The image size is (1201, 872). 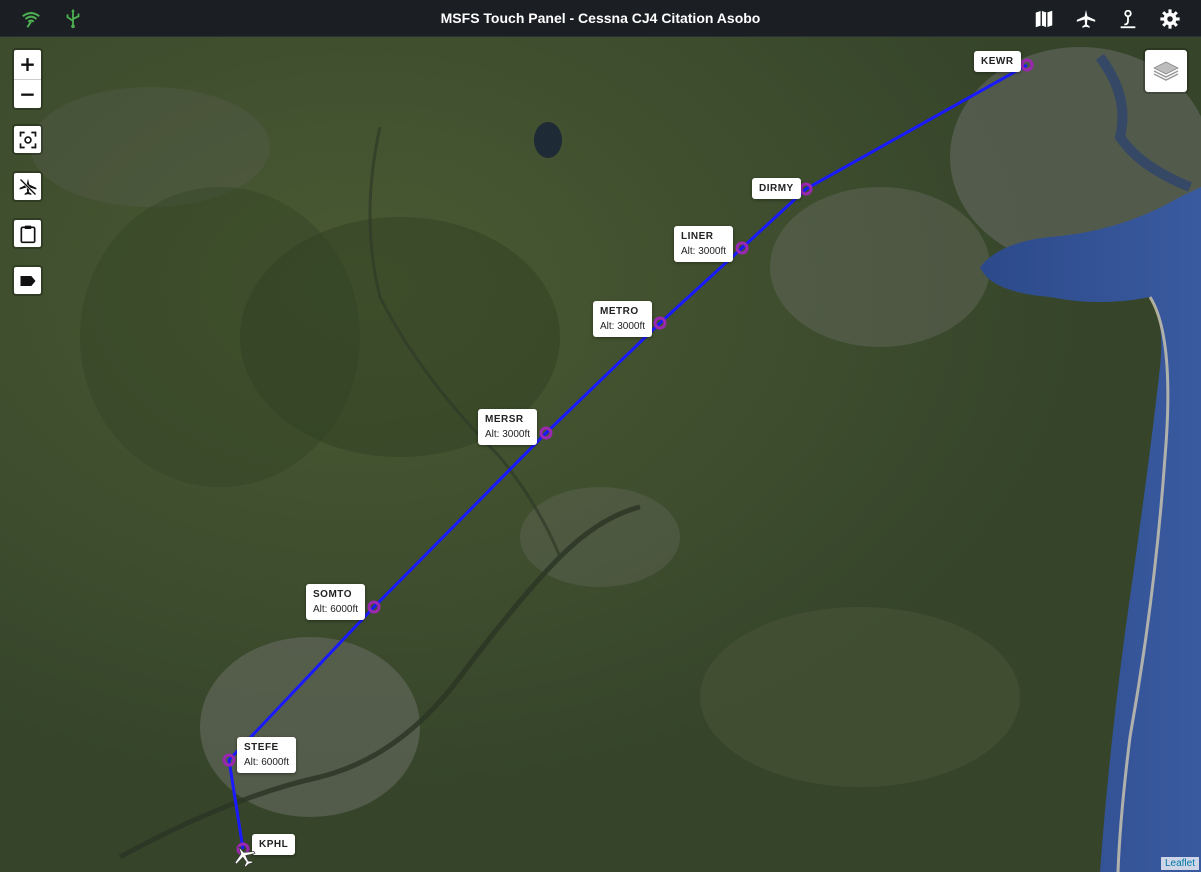 I want to click on aircraft-position-icon, so click(x=245, y=857).